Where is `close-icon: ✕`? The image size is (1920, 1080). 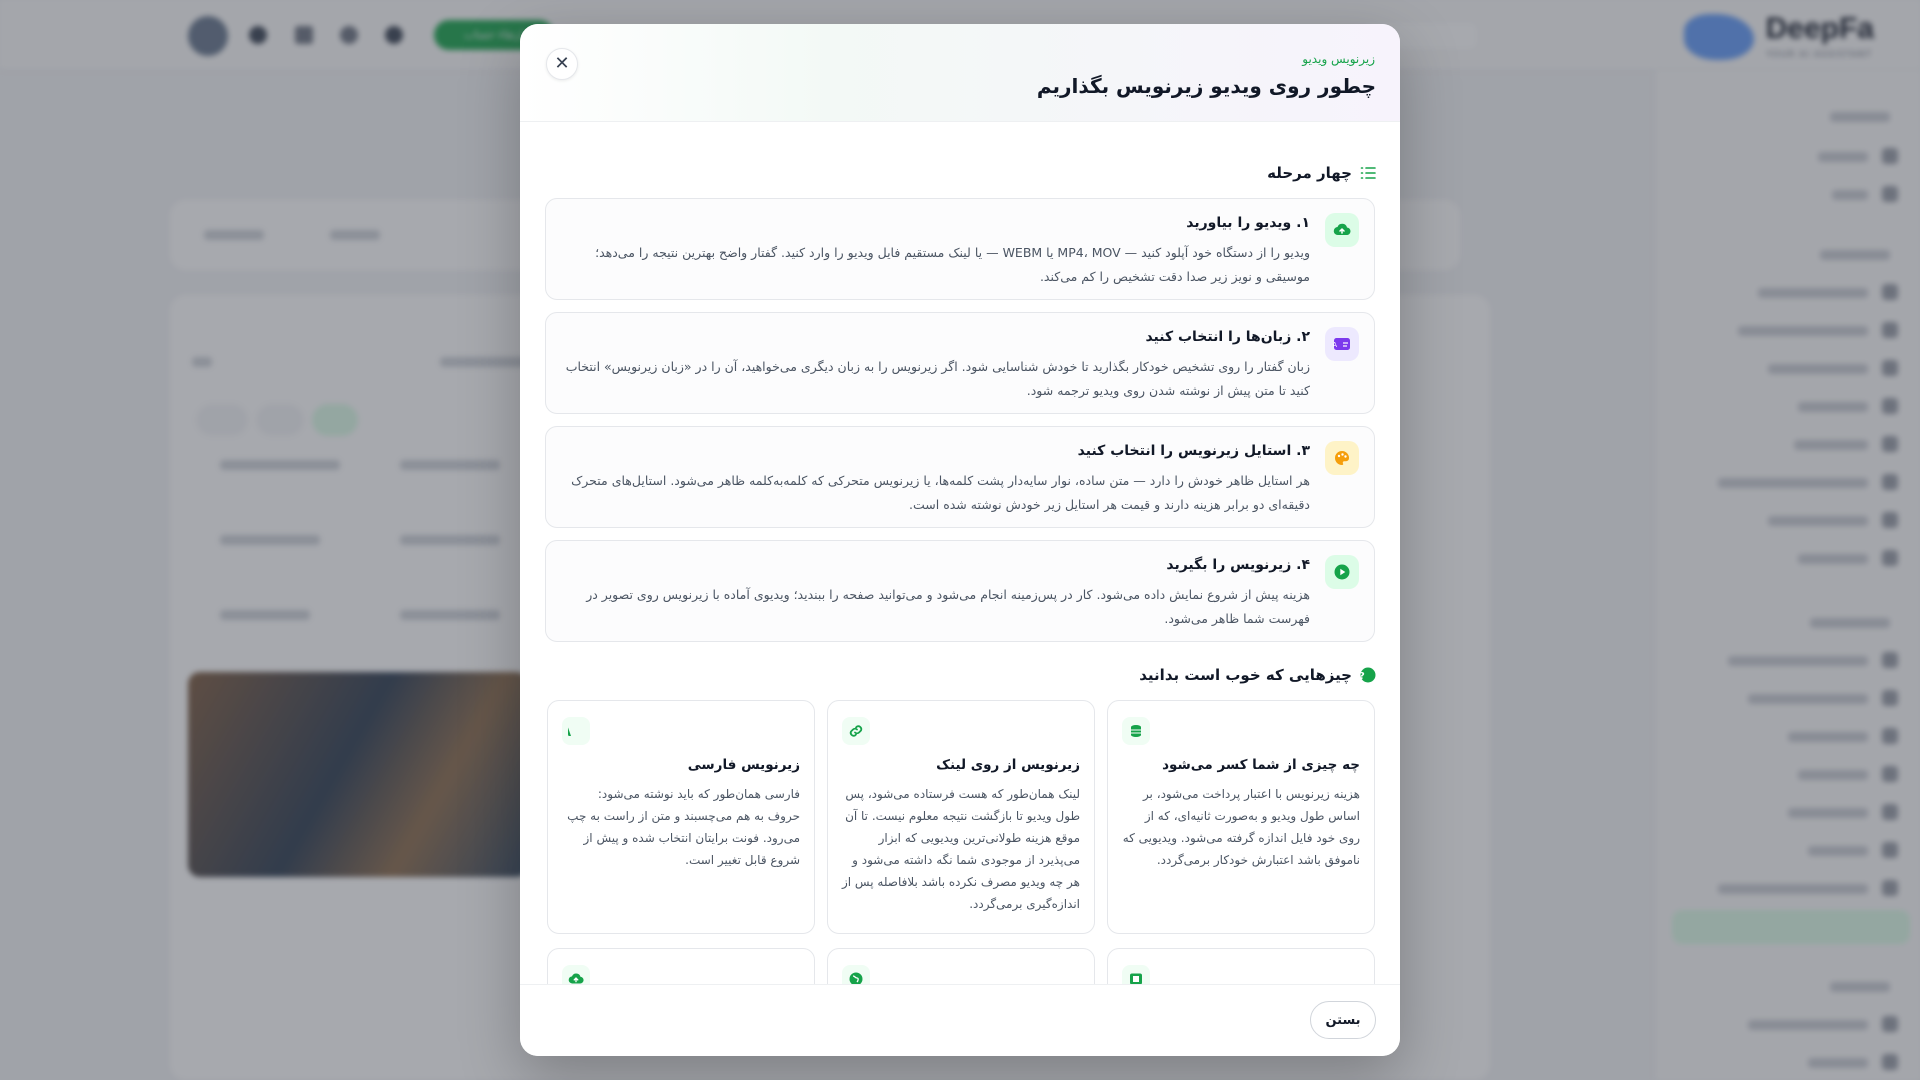 close-icon: ✕ is located at coordinates (562, 64).